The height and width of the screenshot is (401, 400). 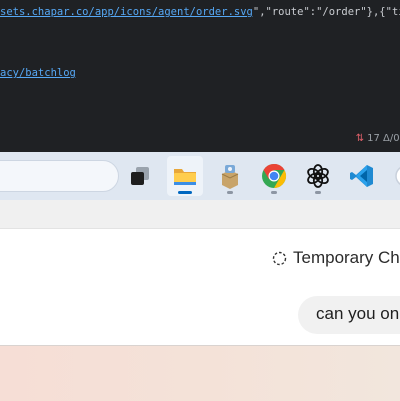 I want to click on chatgpt-button, so click(x=318, y=176).